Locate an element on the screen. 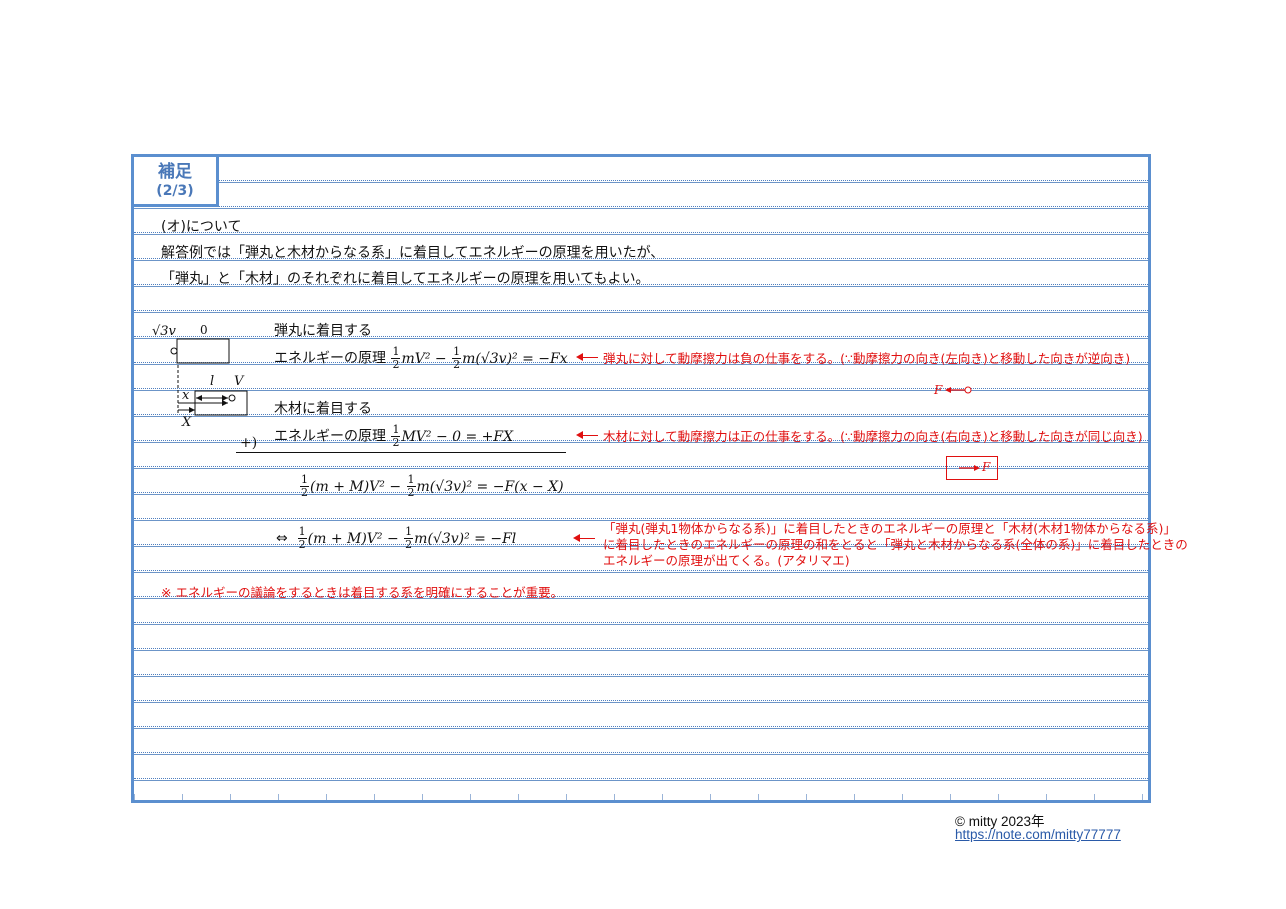 This screenshot has height=909, width=1286. wood-force-box: F is located at coordinates (972, 468).